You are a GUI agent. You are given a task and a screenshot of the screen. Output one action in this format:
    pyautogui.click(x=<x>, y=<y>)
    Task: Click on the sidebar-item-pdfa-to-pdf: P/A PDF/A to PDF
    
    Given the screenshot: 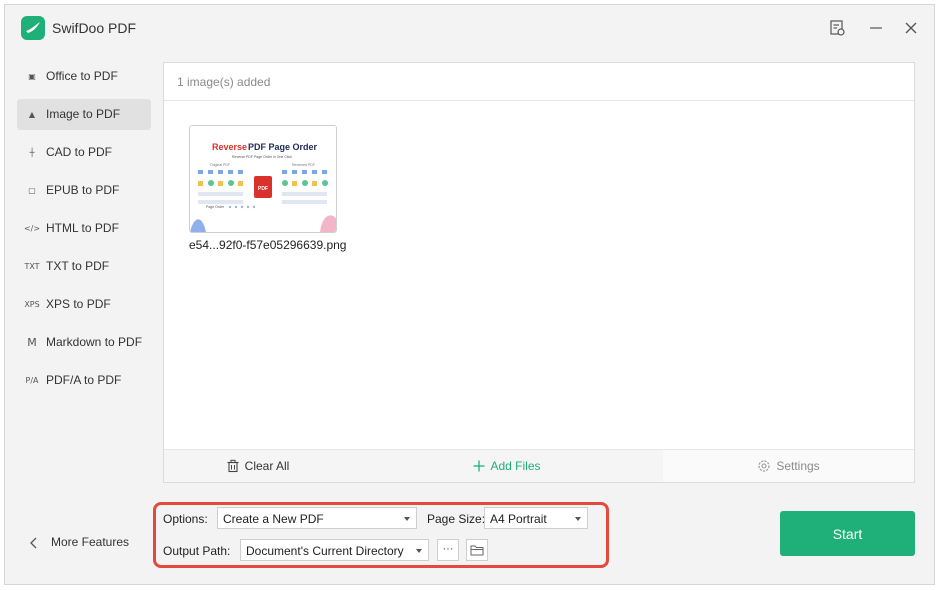 What is the action you would take?
    pyautogui.click(x=84, y=380)
    